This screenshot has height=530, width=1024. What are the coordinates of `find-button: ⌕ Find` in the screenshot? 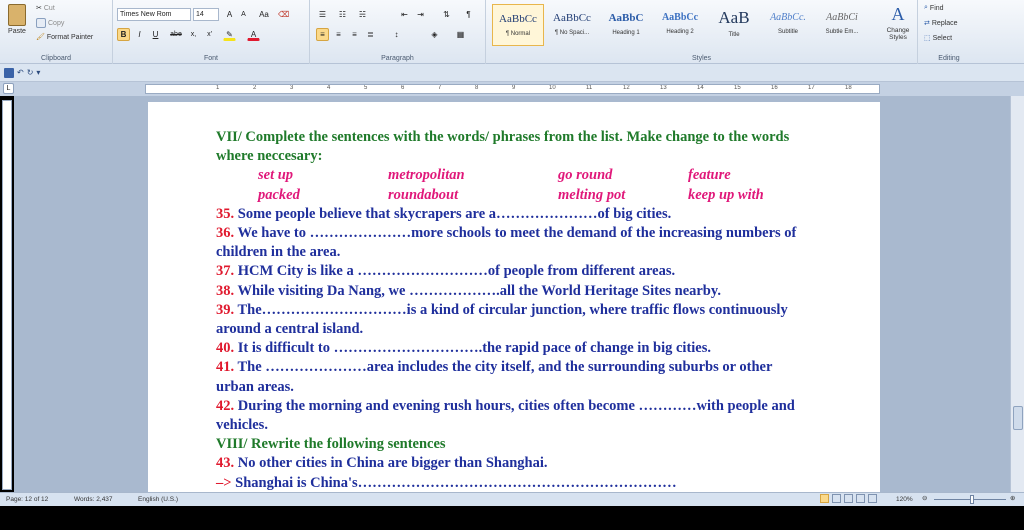 It's located at (934, 8).